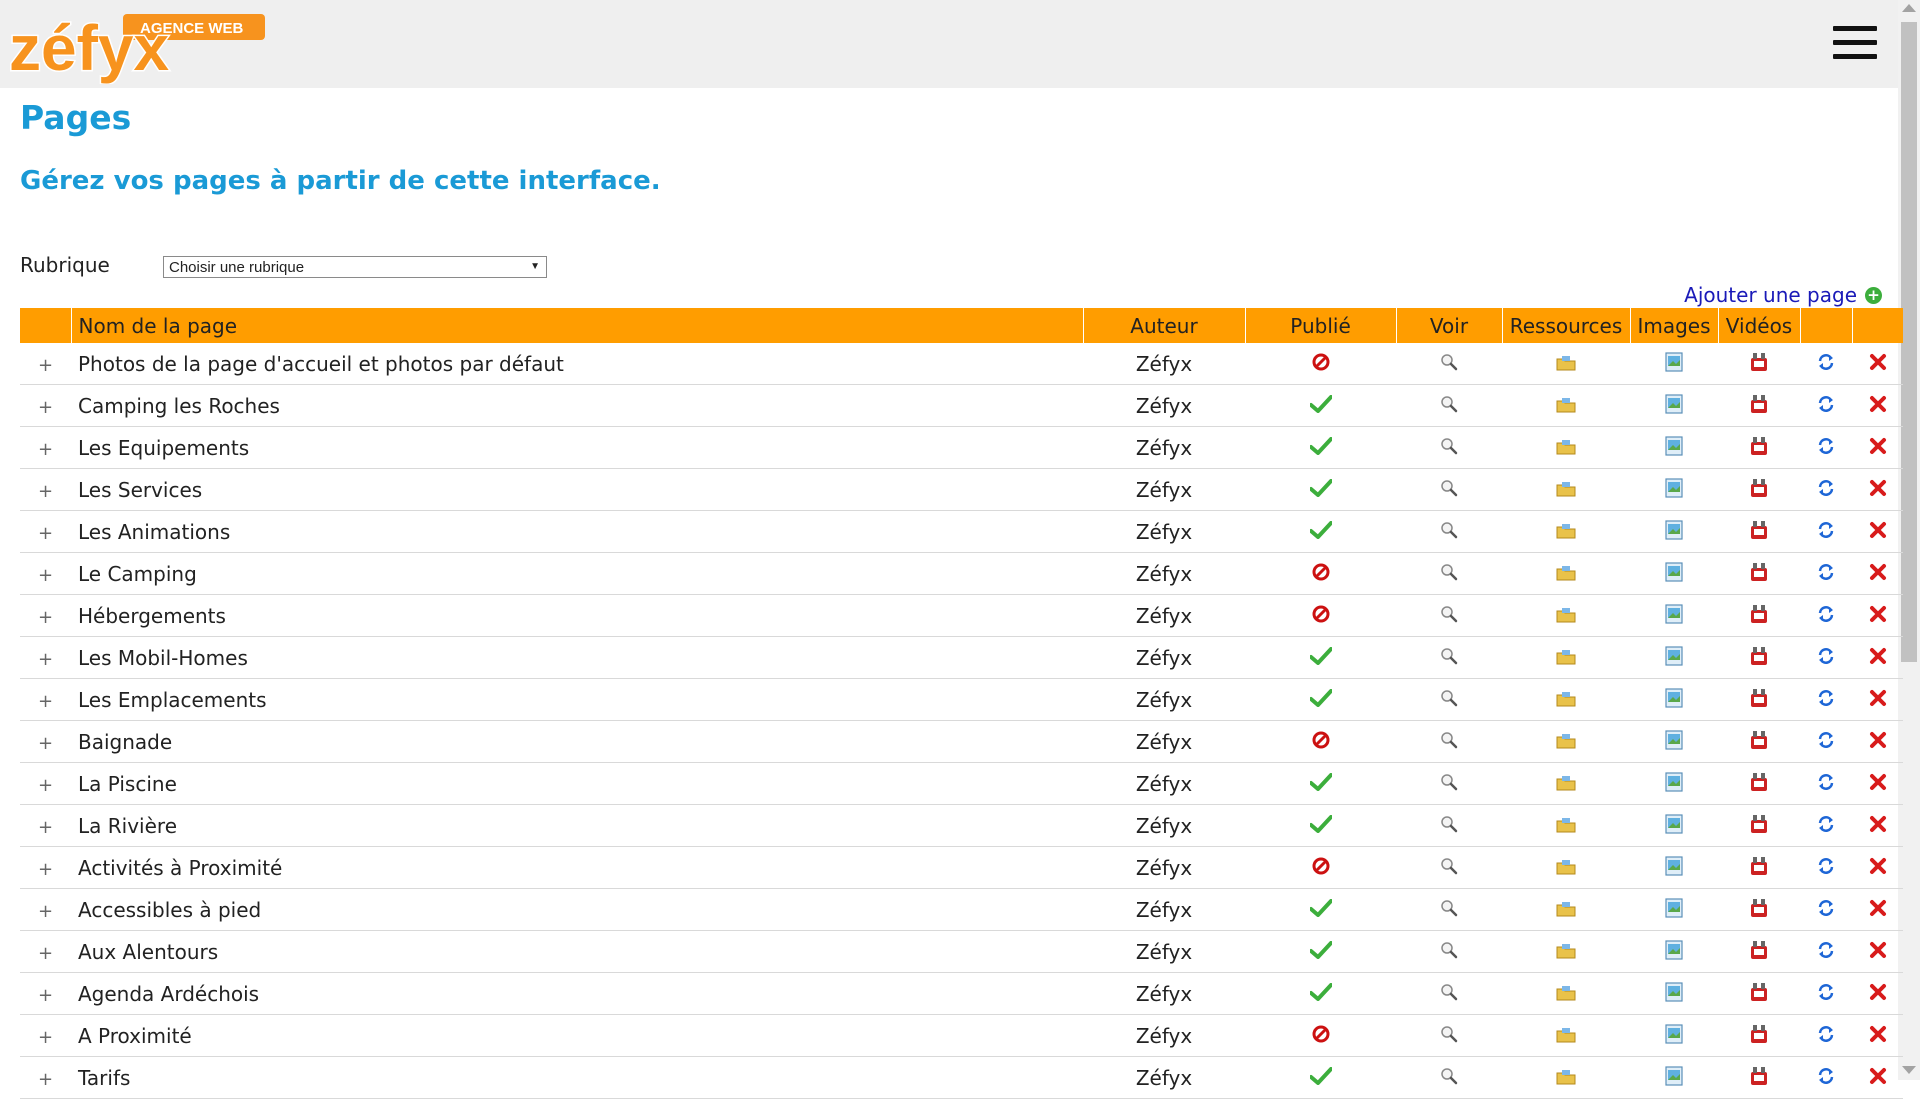  What do you see at coordinates (1855, 43) in the screenshot?
I see `hamburger-menu-icon` at bounding box center [1855, 43].